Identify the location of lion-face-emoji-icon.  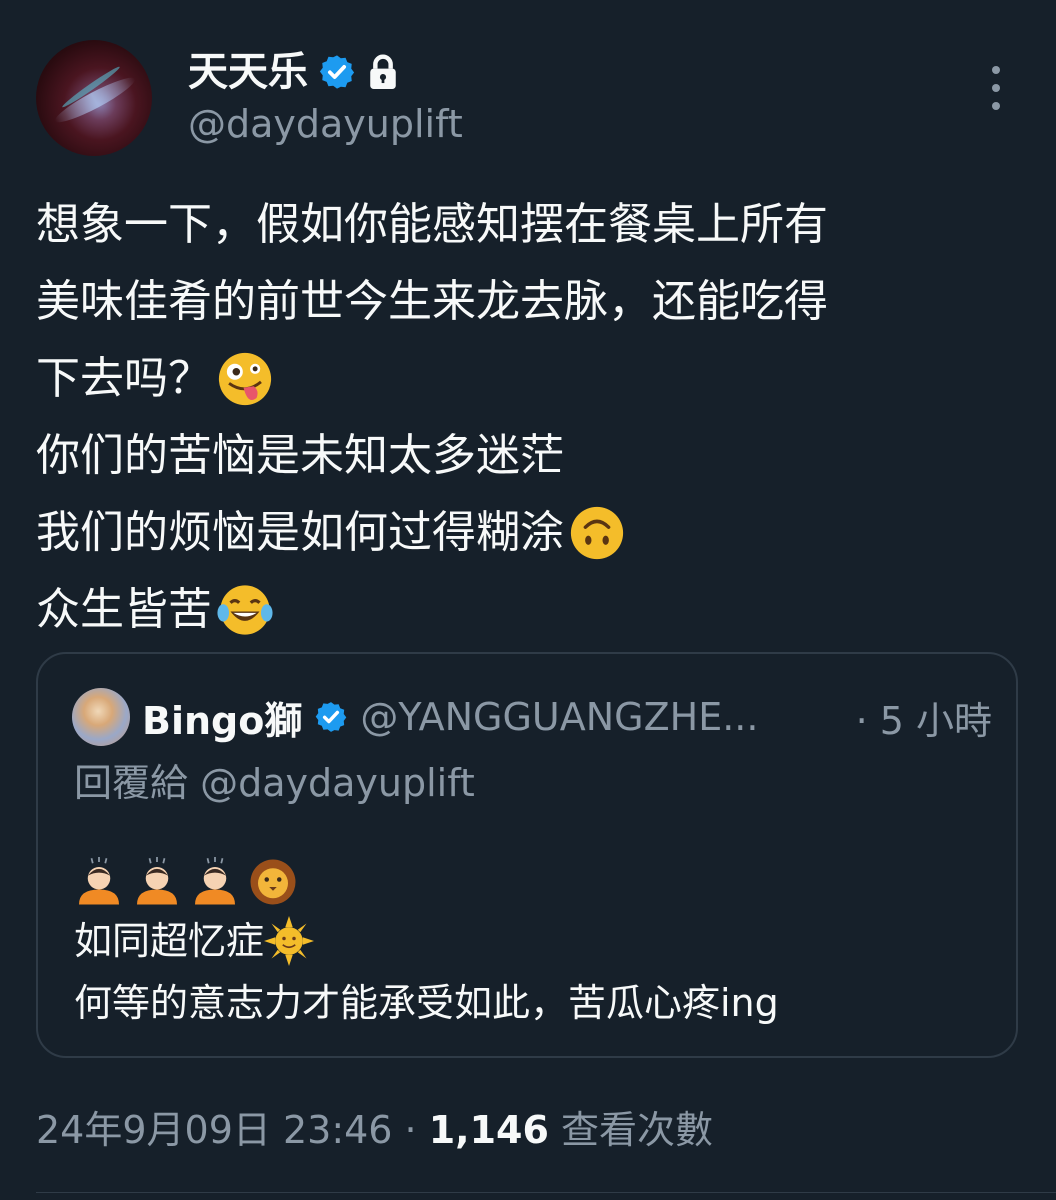
(273, 882).